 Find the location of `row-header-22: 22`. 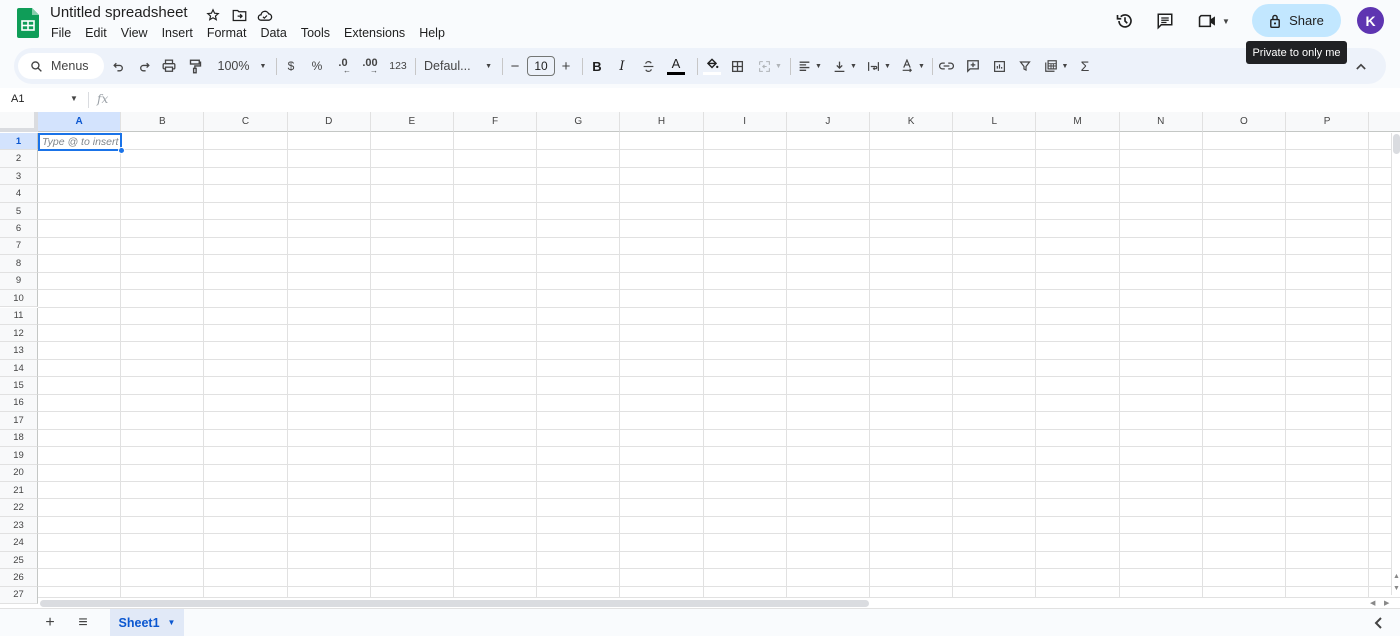

row-header-22: 22 is located at coordinates (19, 508).